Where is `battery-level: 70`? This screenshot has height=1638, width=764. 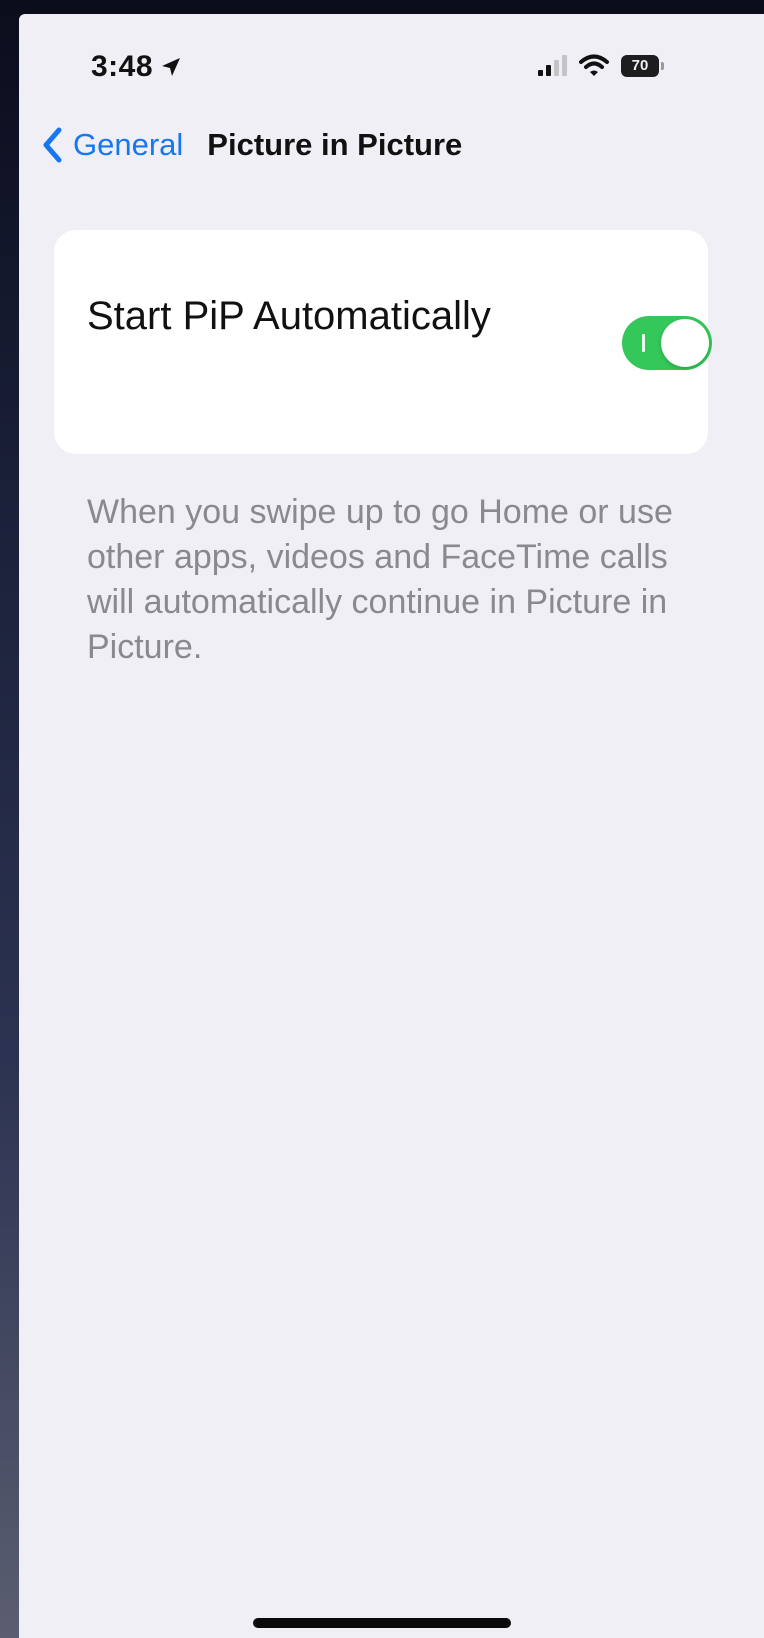 battery-level: 70 is located at coordinates (640, 65).